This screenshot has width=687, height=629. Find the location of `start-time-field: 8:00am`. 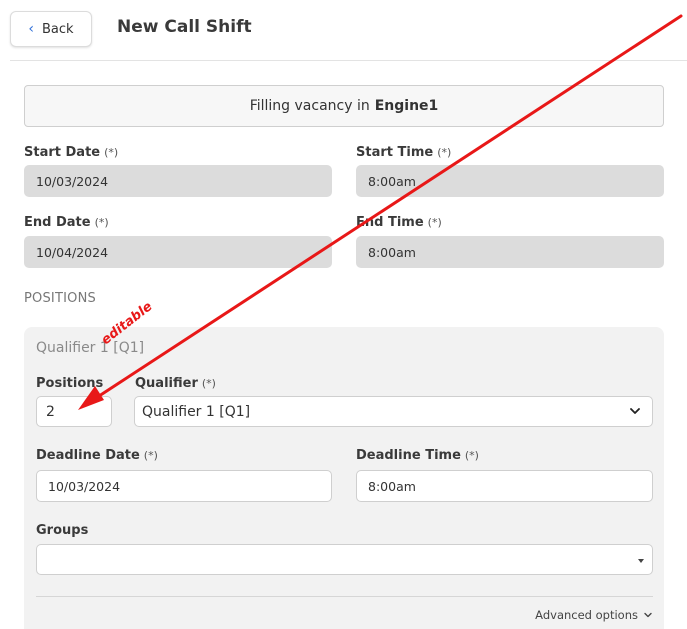

start-time-field: 8:00am is located at coordinates (510, 181).